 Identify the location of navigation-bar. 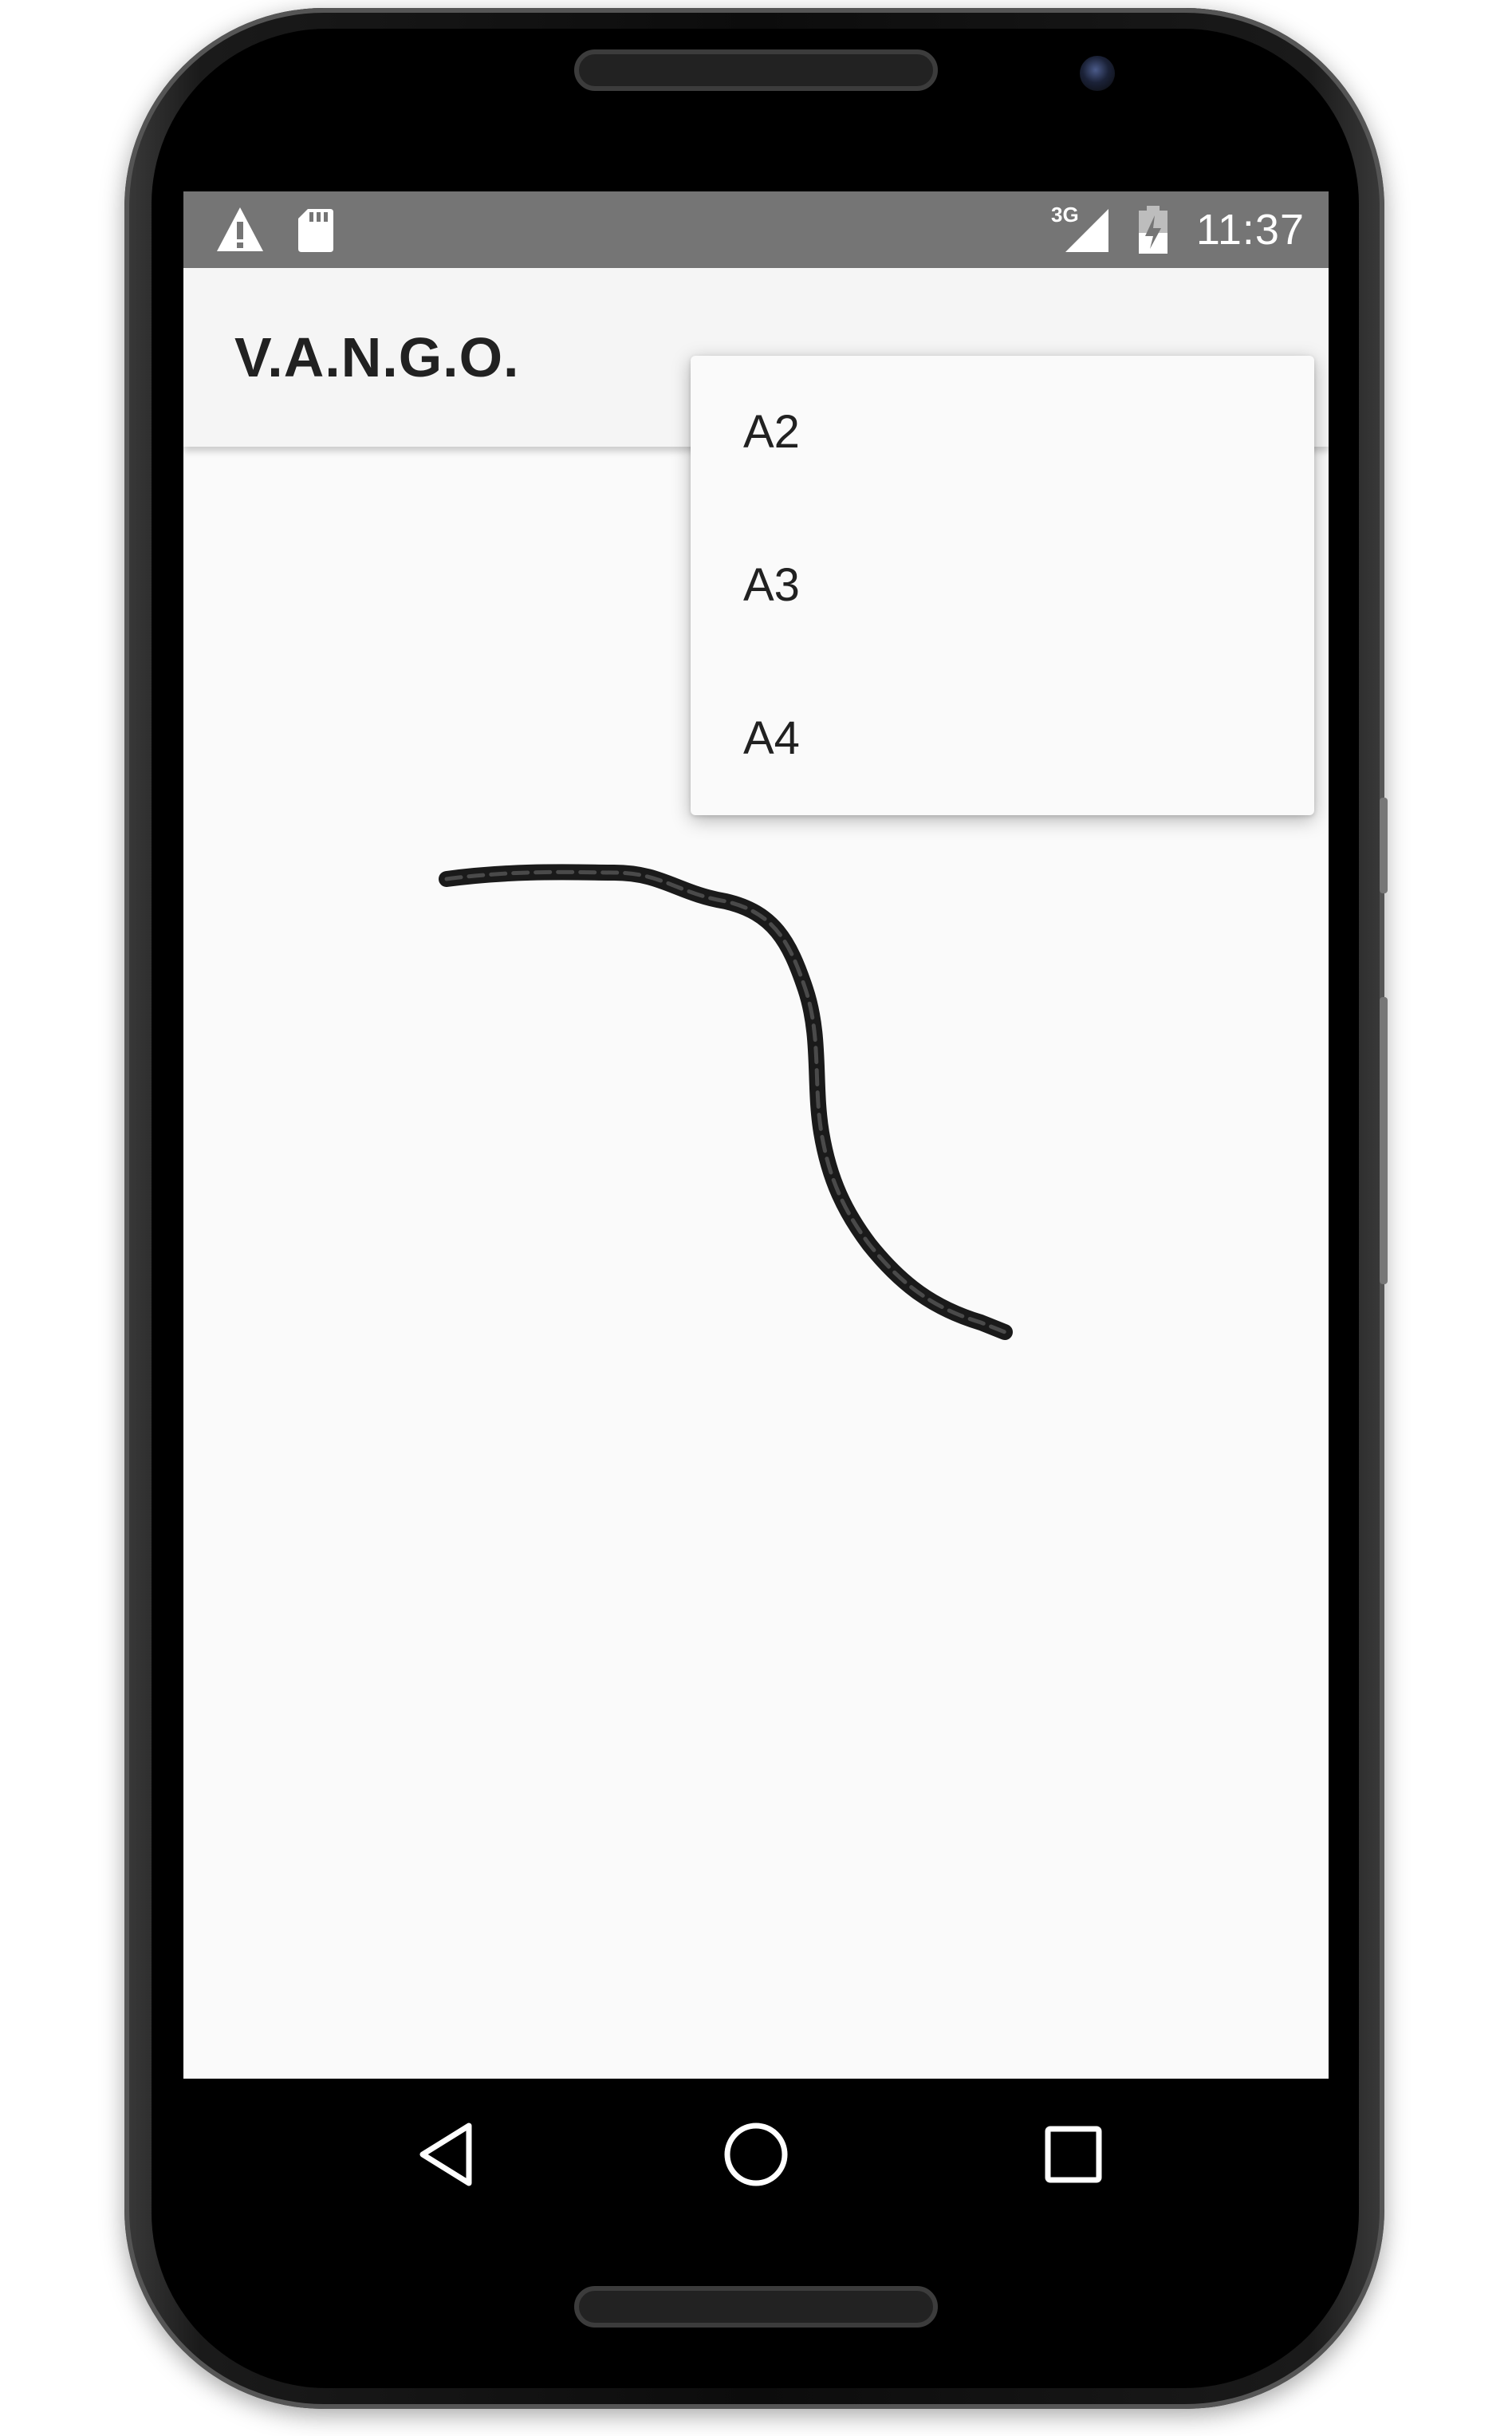
(756, 2155).